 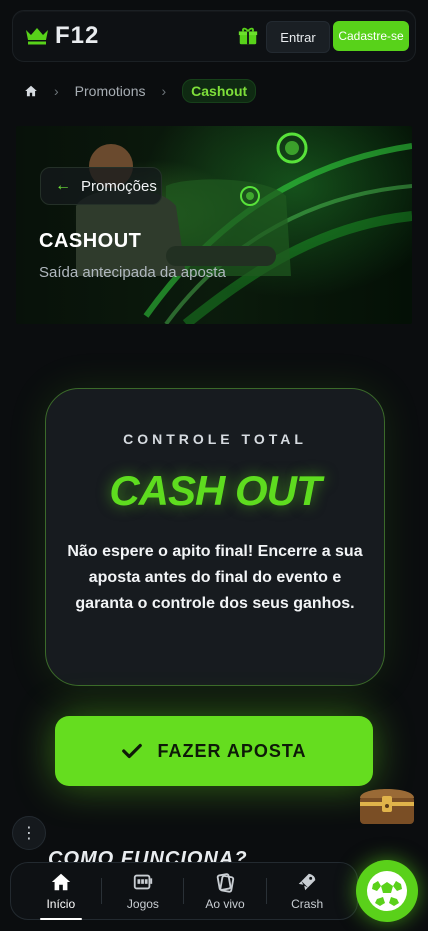 I want to click on sports-fab-button, so click(x=387, y=891).